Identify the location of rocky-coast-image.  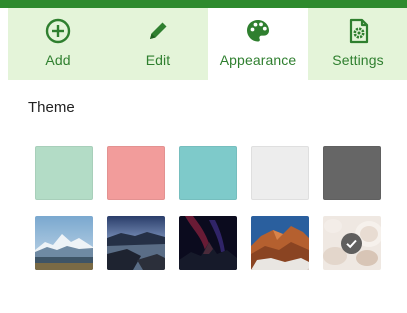
(136, 243).